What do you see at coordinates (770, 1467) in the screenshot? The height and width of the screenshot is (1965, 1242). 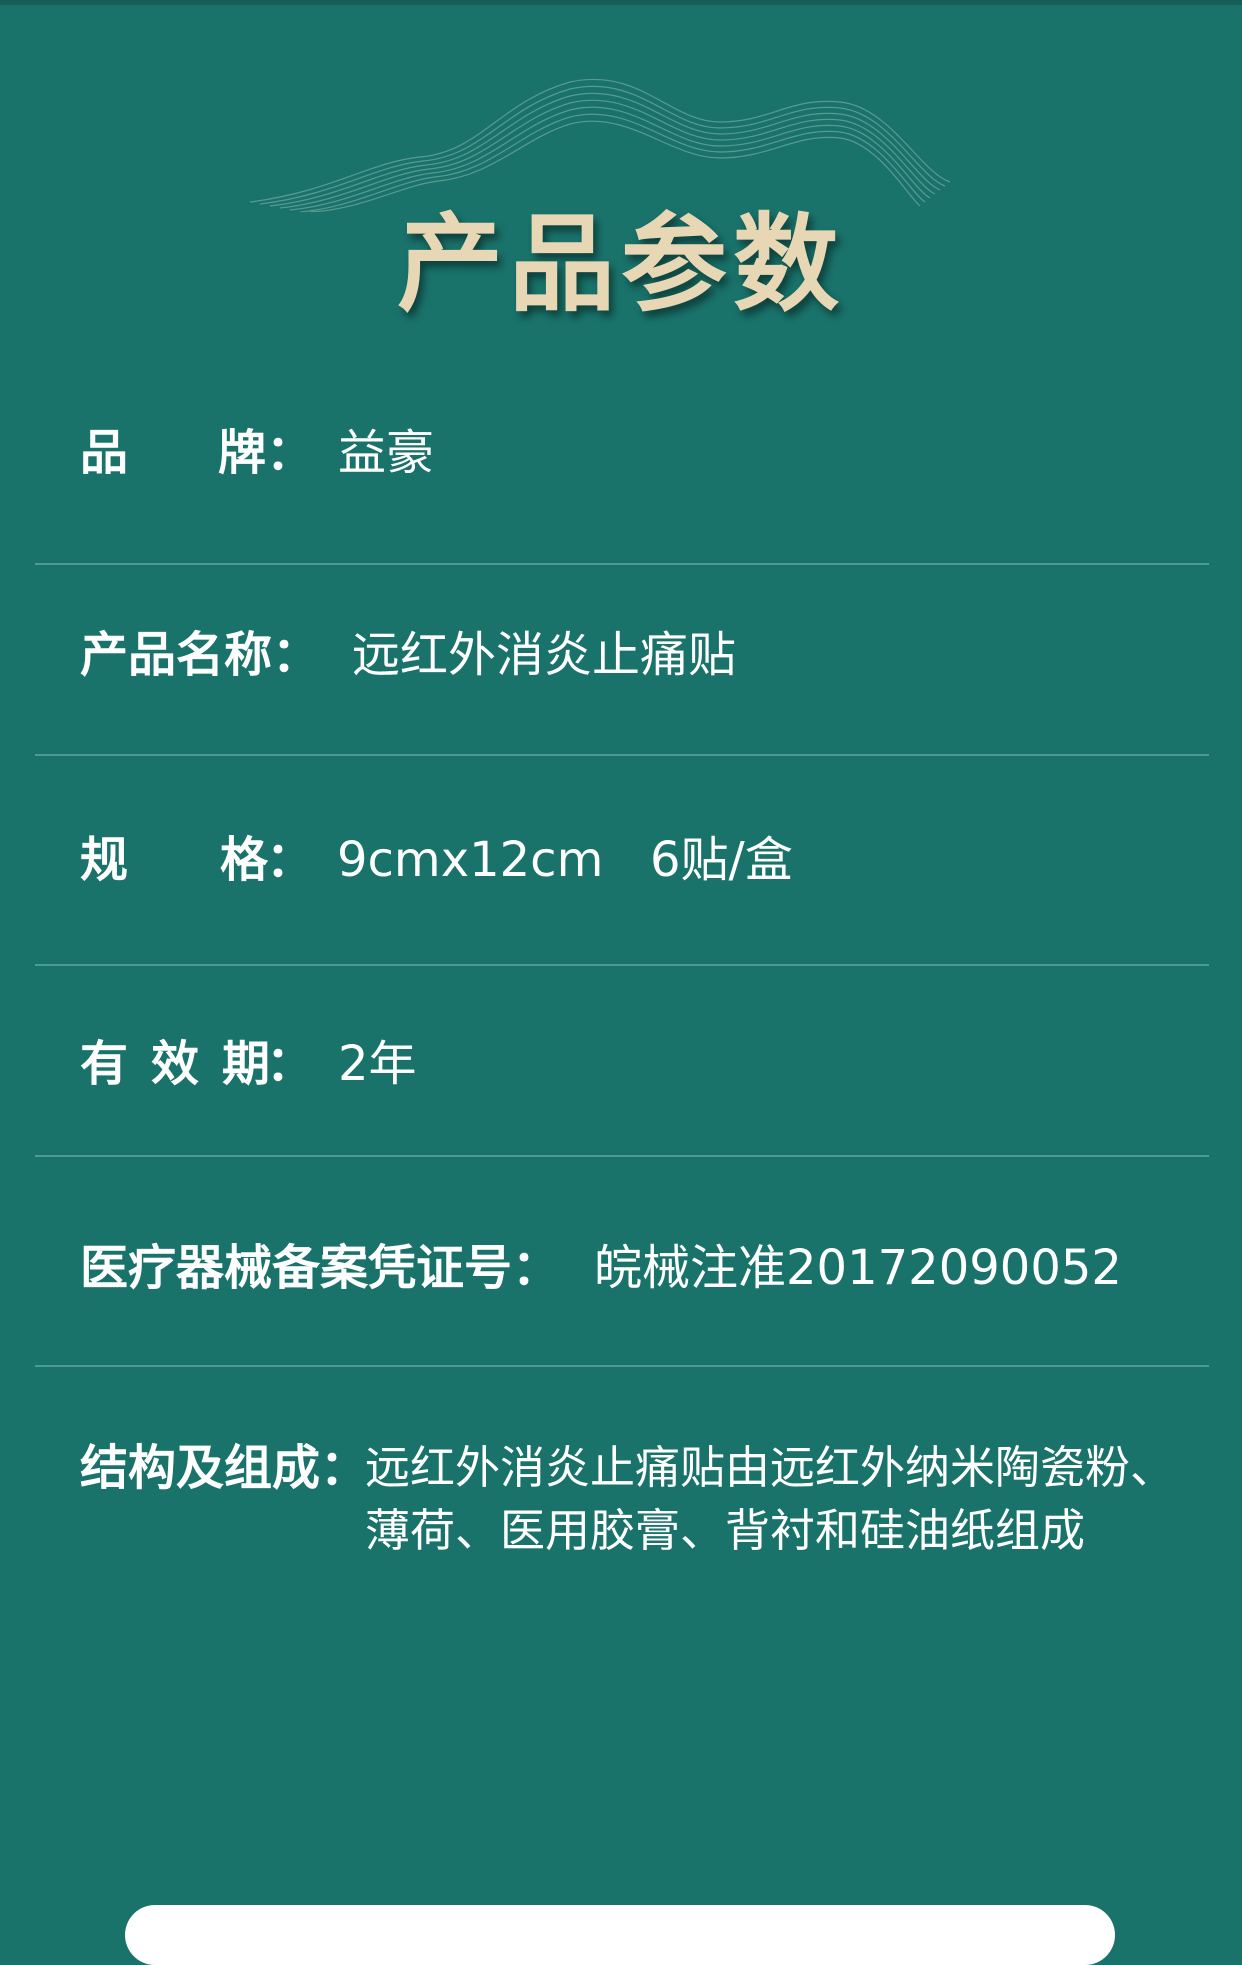 I see `composition-value-line-1: 远红外消炎止痛贴由远红外纳米陶瓷粉、` at bounding box center [770, 1467].